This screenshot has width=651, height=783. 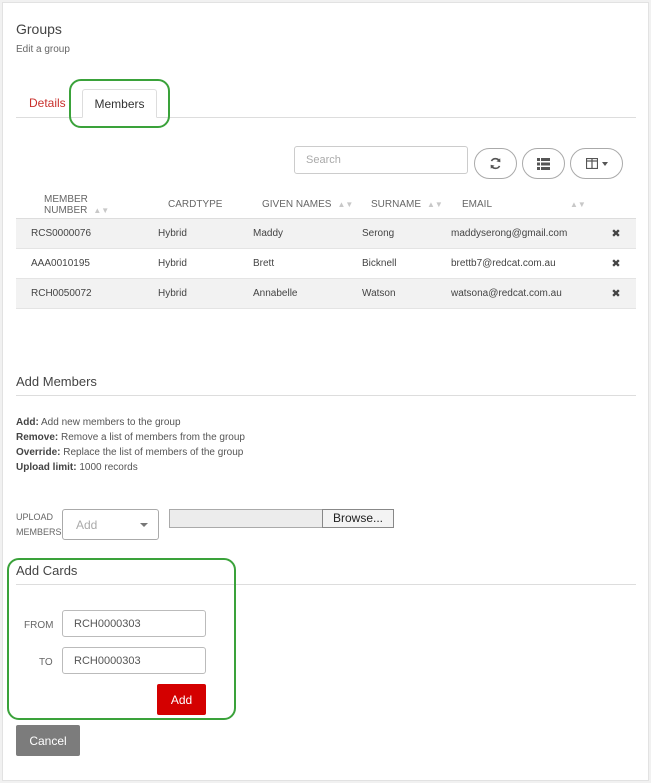 I want to click on cell-member-number: RCS0000076, so click(x=85, y=233).